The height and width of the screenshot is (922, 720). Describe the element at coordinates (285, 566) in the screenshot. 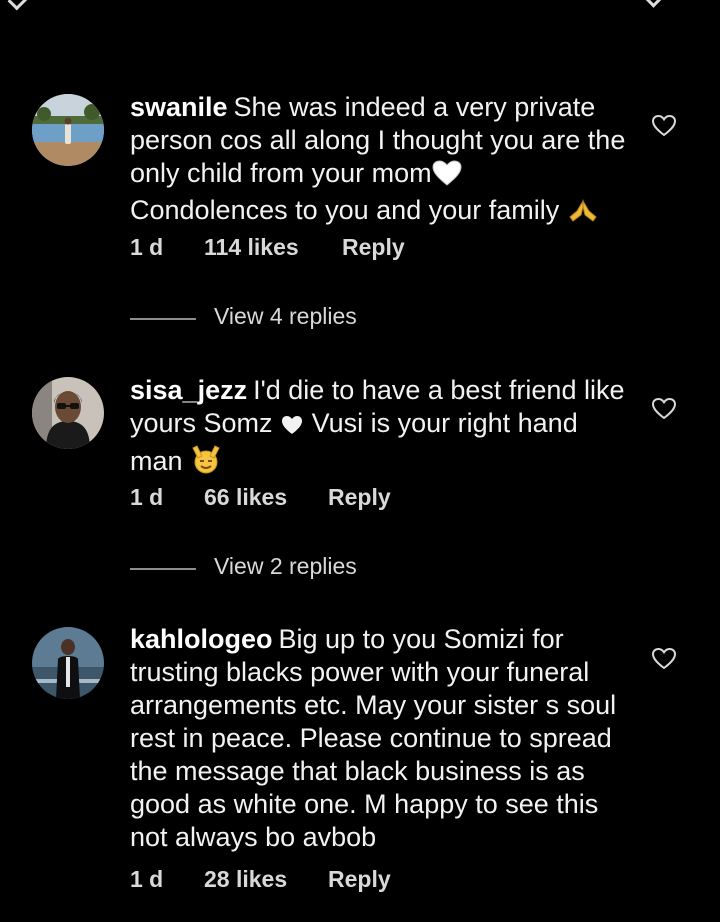

I see `view-replies-label: View 2 replies` at that location.